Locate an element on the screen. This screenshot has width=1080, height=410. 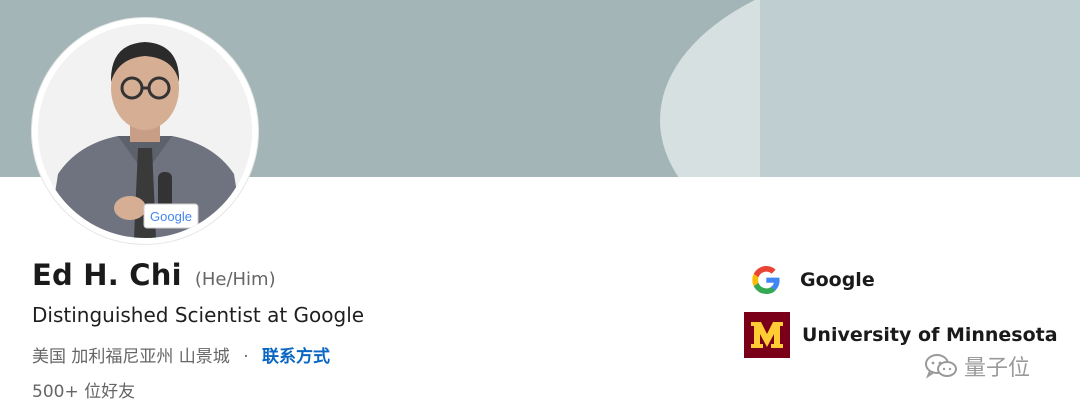
cover-decoration-right is located at coordinates (920, 88).